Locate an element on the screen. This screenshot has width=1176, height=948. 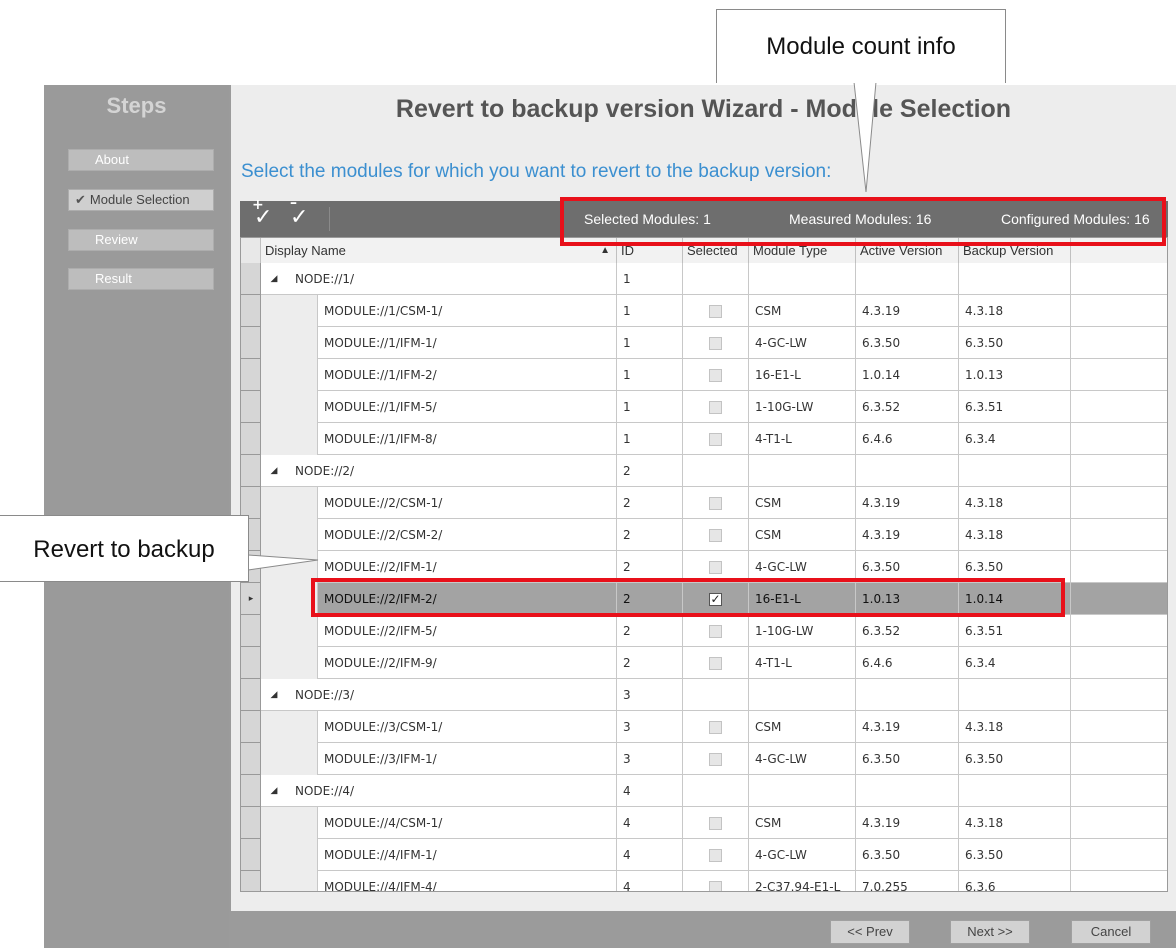
revert-callout: Revert to backup is located at coordinates (124, 548).